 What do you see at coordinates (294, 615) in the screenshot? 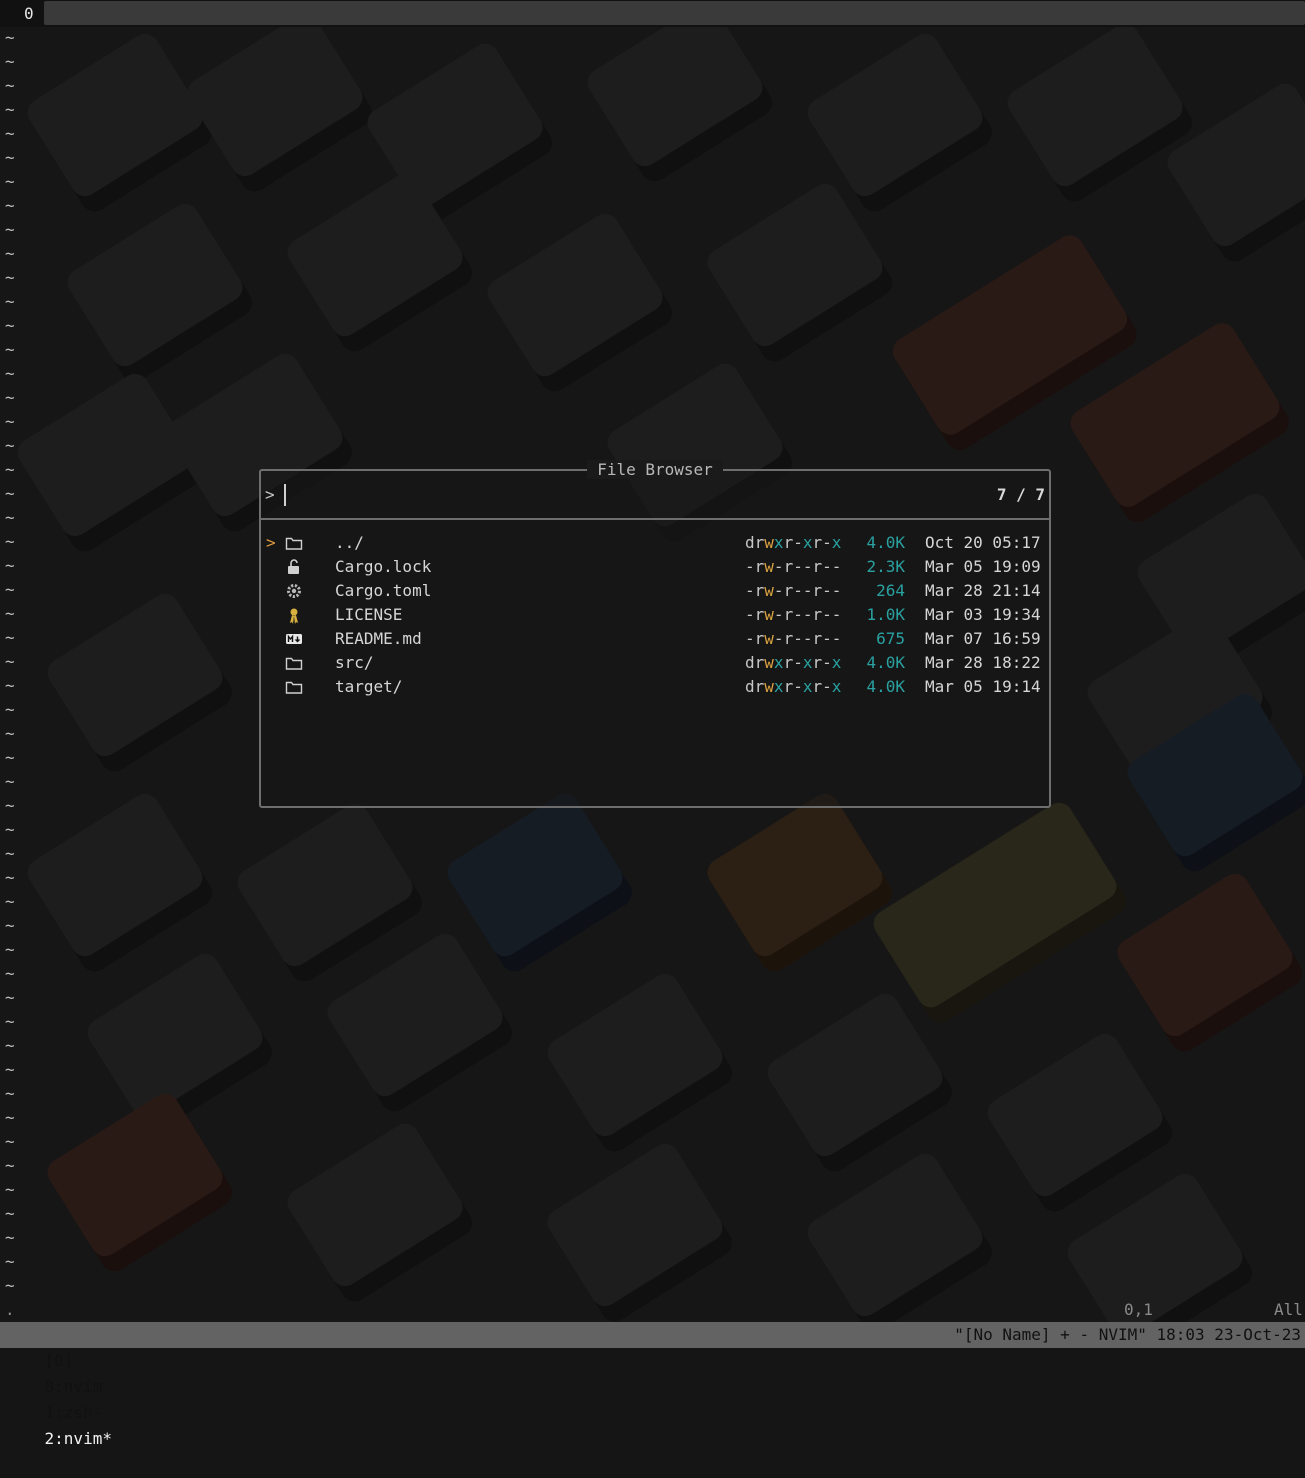
I see `license-icon` at bounding box center [294, 615].